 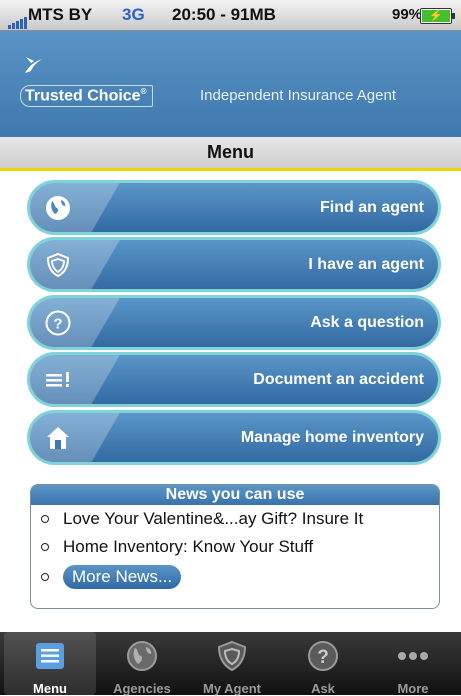 I want to click on more-dots-icon, so click(x=413, y=656).